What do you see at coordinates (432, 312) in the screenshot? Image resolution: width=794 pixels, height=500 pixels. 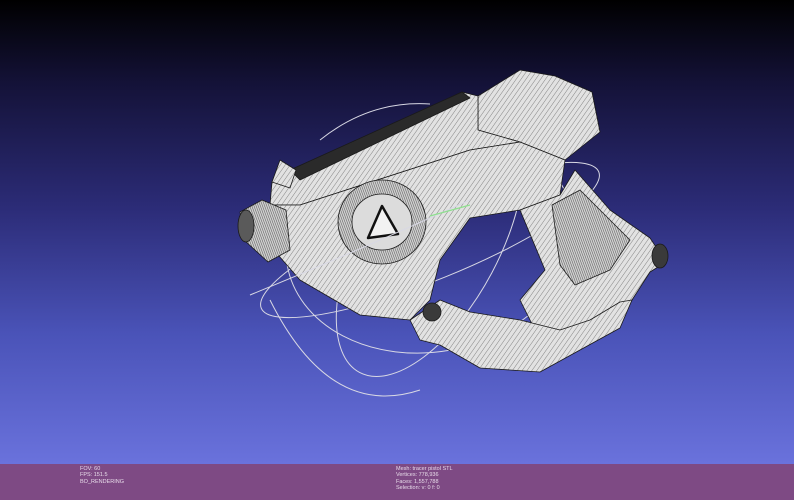 I see `mesh-trigger-pivot` at bounding box center [432, 312].